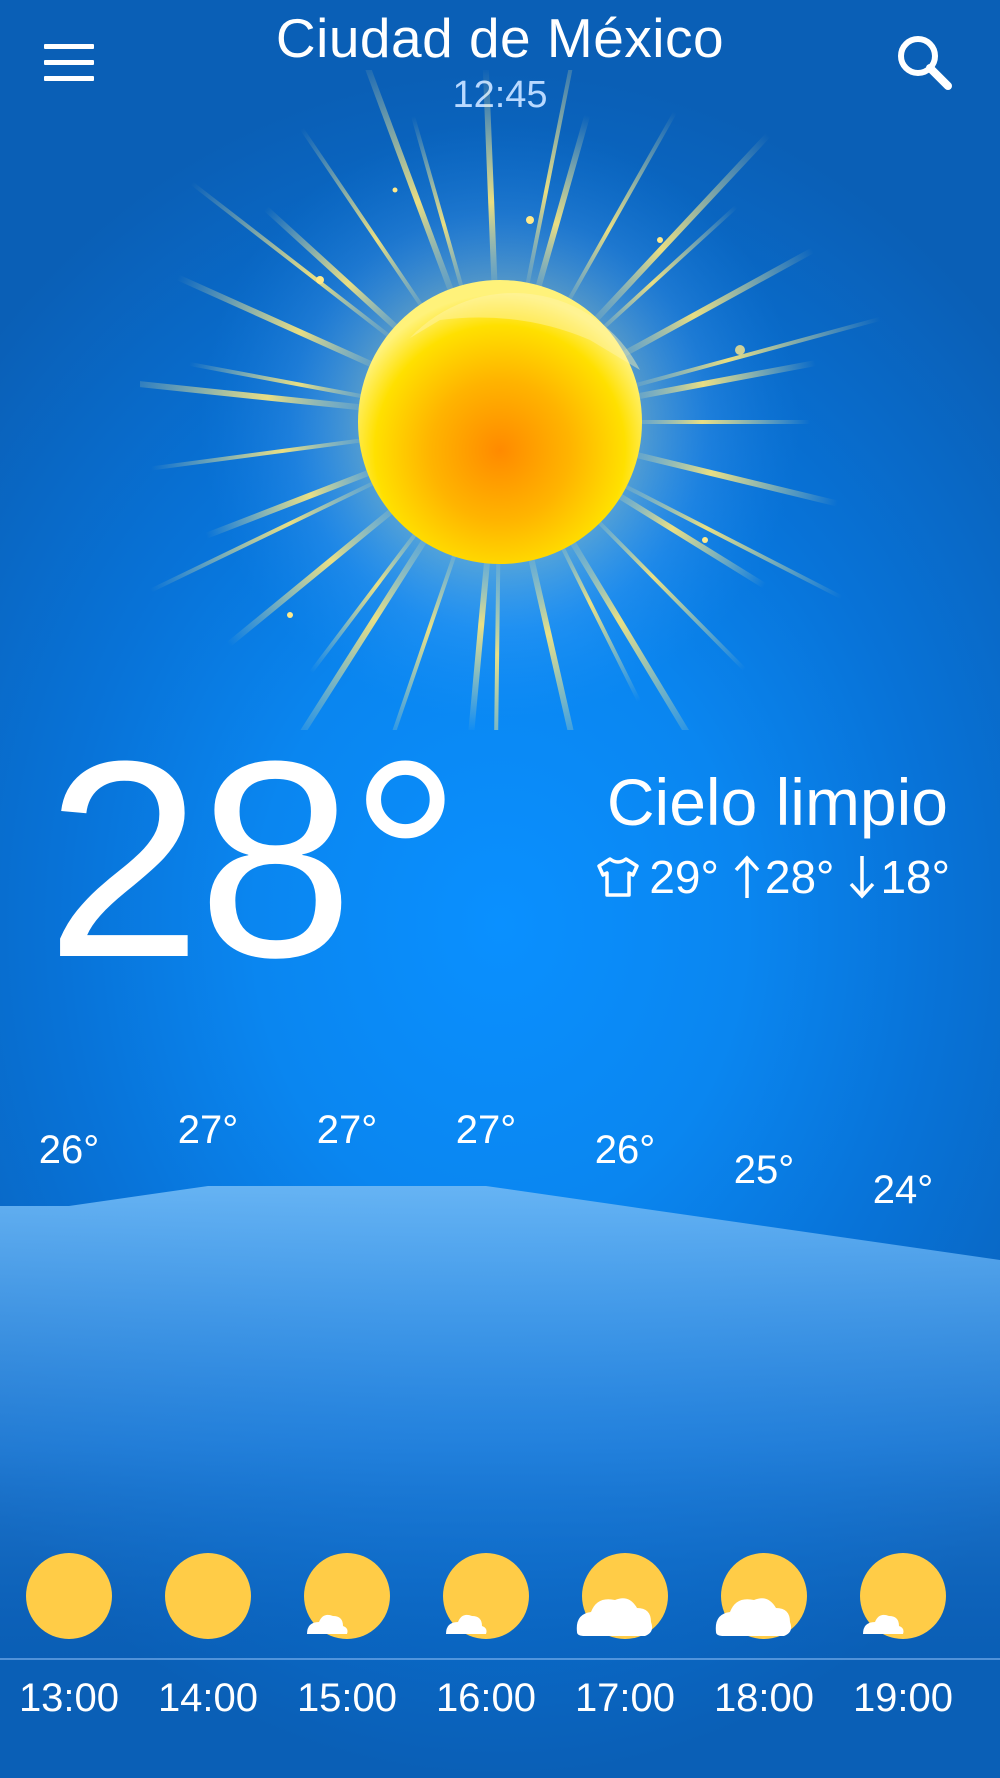 The height and width of the screenshot is (1778, 1000). I want to click on divider, so click(500, 1659).